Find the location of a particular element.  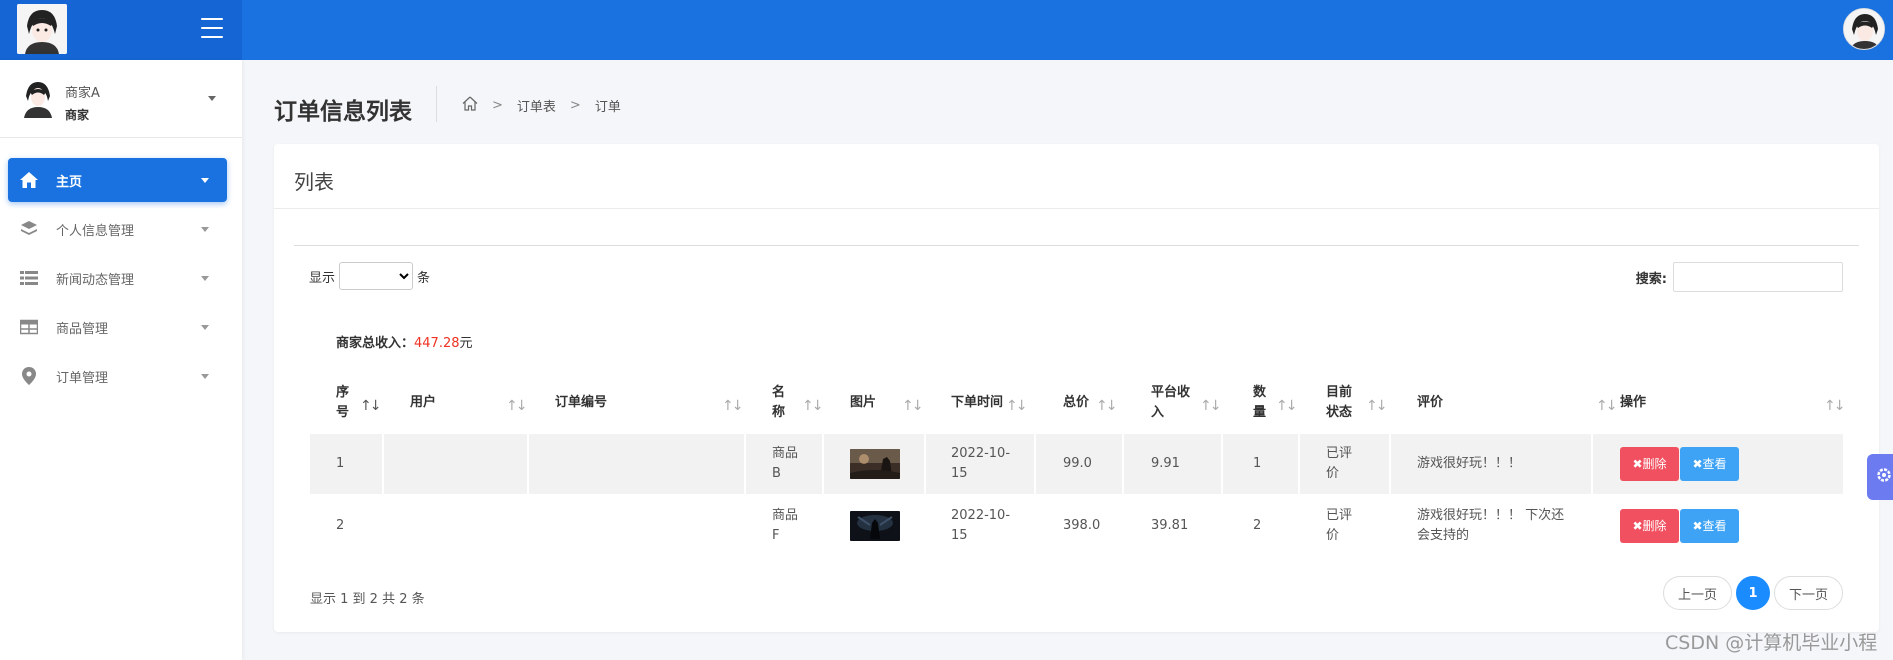

column-header: 图片 is located at coordinates (863, 403).